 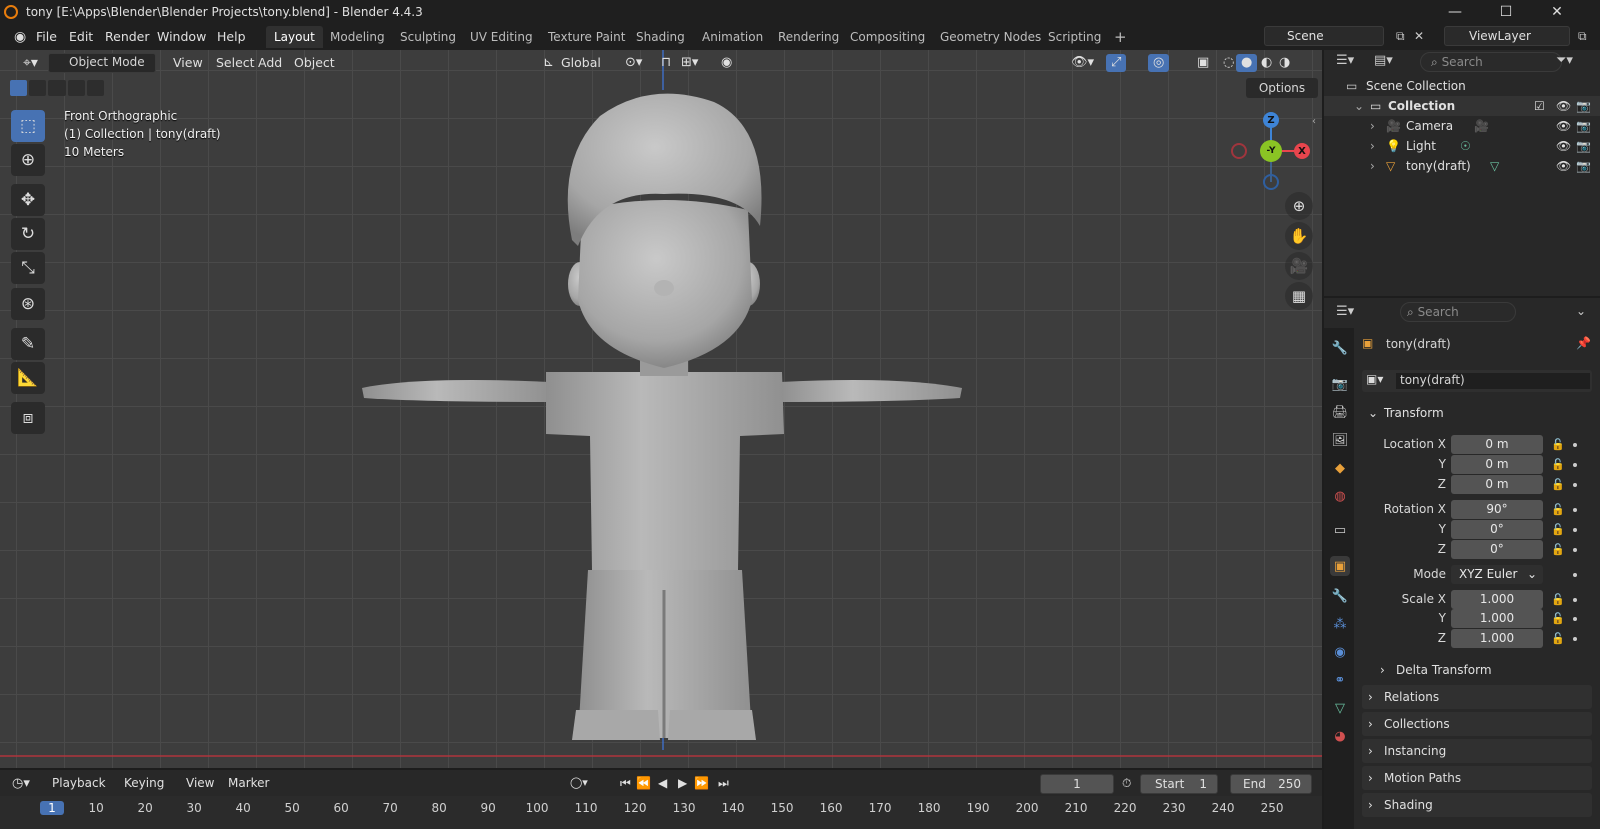 I want to click on menu-marker: Marker, so click(x=248, y=783).